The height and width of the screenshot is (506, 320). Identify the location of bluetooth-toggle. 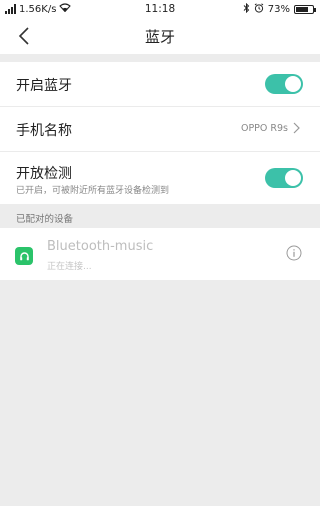
(284, 84).